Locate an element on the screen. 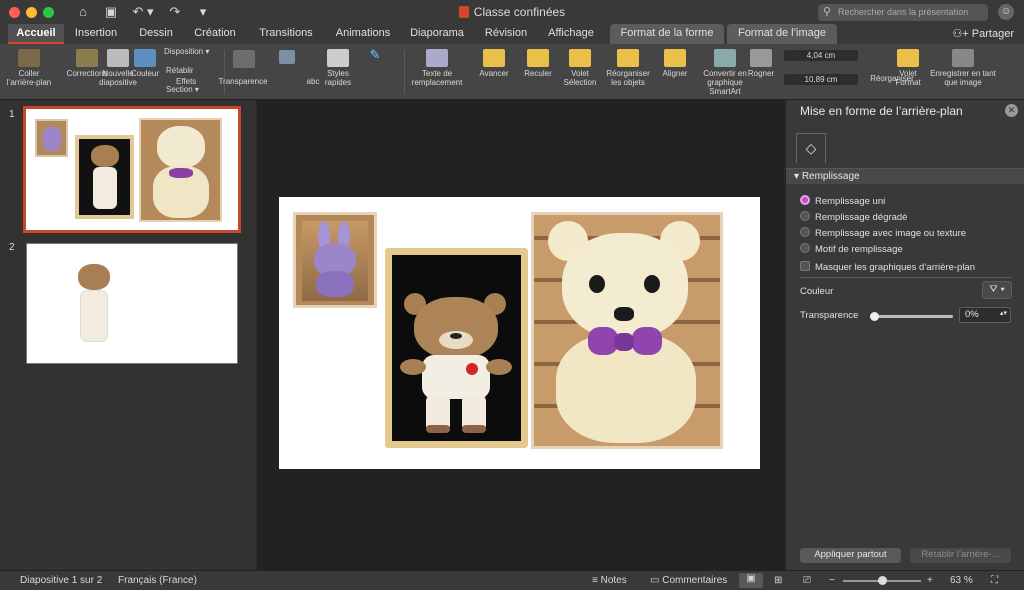 This screenshot has width=1024, height=590. transparency-button: Transparence is located at coordinates (243, 81).